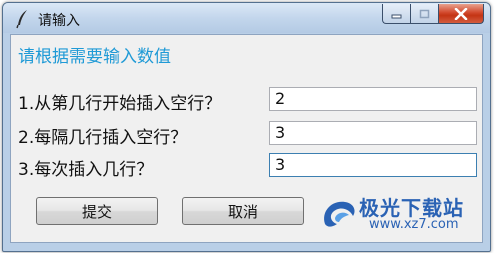 The height and width of the screenshot is (253, 495). Describe the element at coordinates (243, 211) in the screenshot. I see `cancel-button: 取消` at that location.